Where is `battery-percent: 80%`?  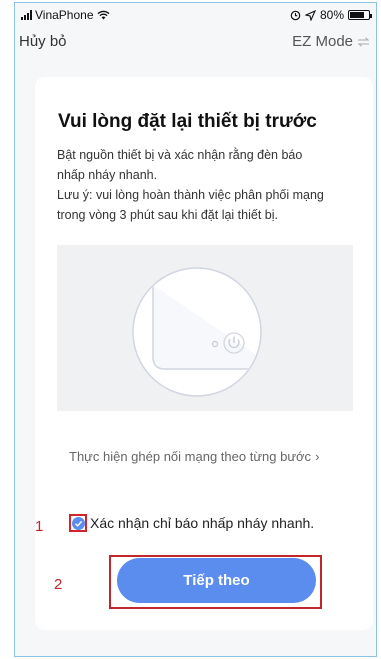
battery-percent: 80% is located at coordinates (331, 15).